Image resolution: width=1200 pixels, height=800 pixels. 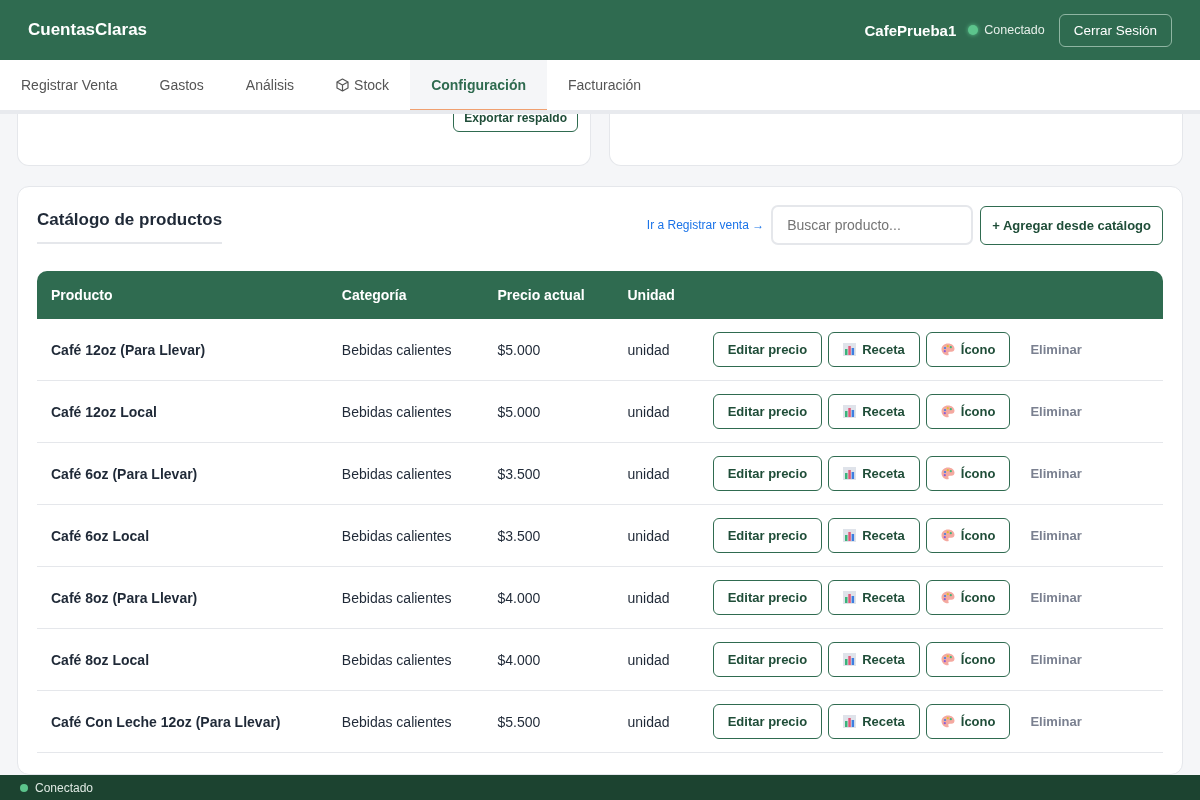 I want to click on price-cell: $5.500, so click(x=548, y=721).